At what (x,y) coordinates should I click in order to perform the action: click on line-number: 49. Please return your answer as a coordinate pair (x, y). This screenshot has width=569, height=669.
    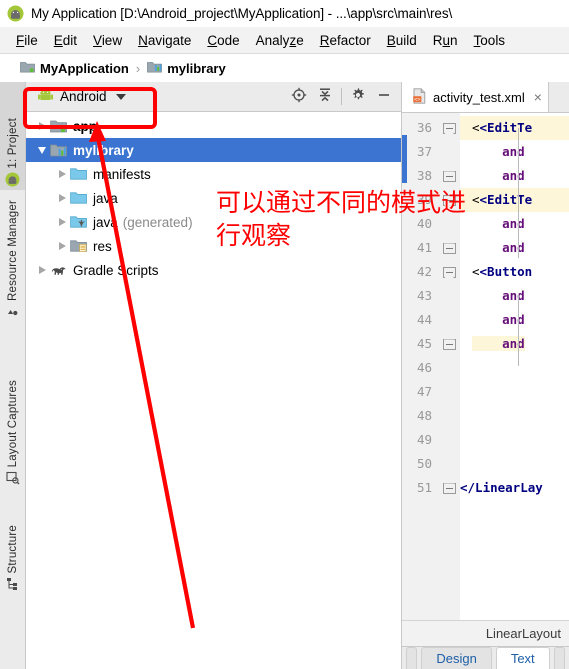
    Looking at the image, I should click on (424, 439).